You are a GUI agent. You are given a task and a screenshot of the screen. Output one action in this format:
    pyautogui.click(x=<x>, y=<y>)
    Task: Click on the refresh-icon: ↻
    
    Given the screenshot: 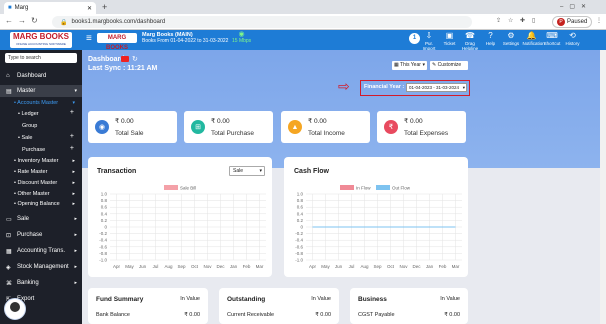 What is the action you would take?
    pyautogui.click(x=135, y=59)
    